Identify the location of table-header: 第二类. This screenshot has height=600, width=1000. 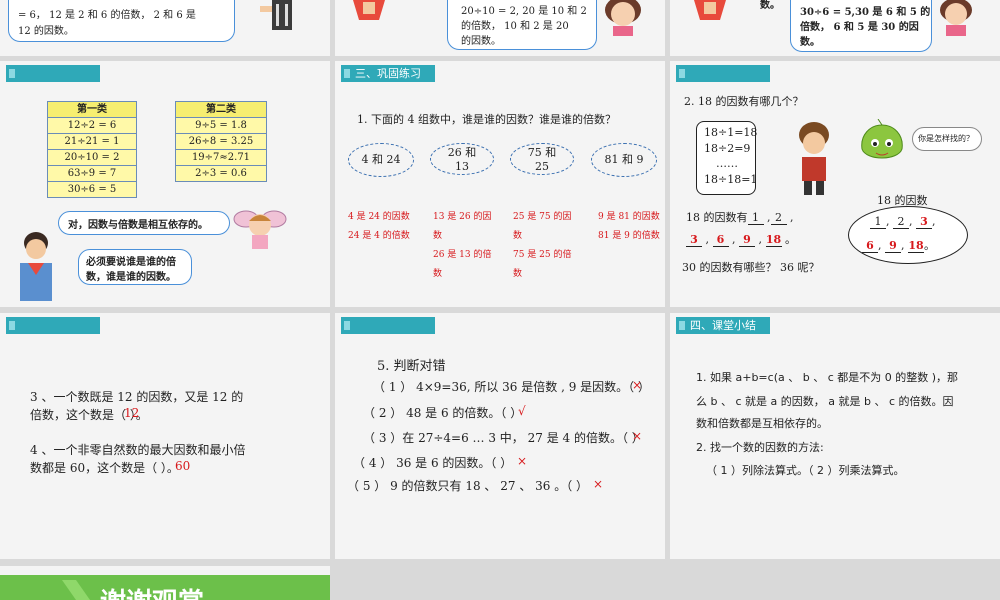
(221, 110).